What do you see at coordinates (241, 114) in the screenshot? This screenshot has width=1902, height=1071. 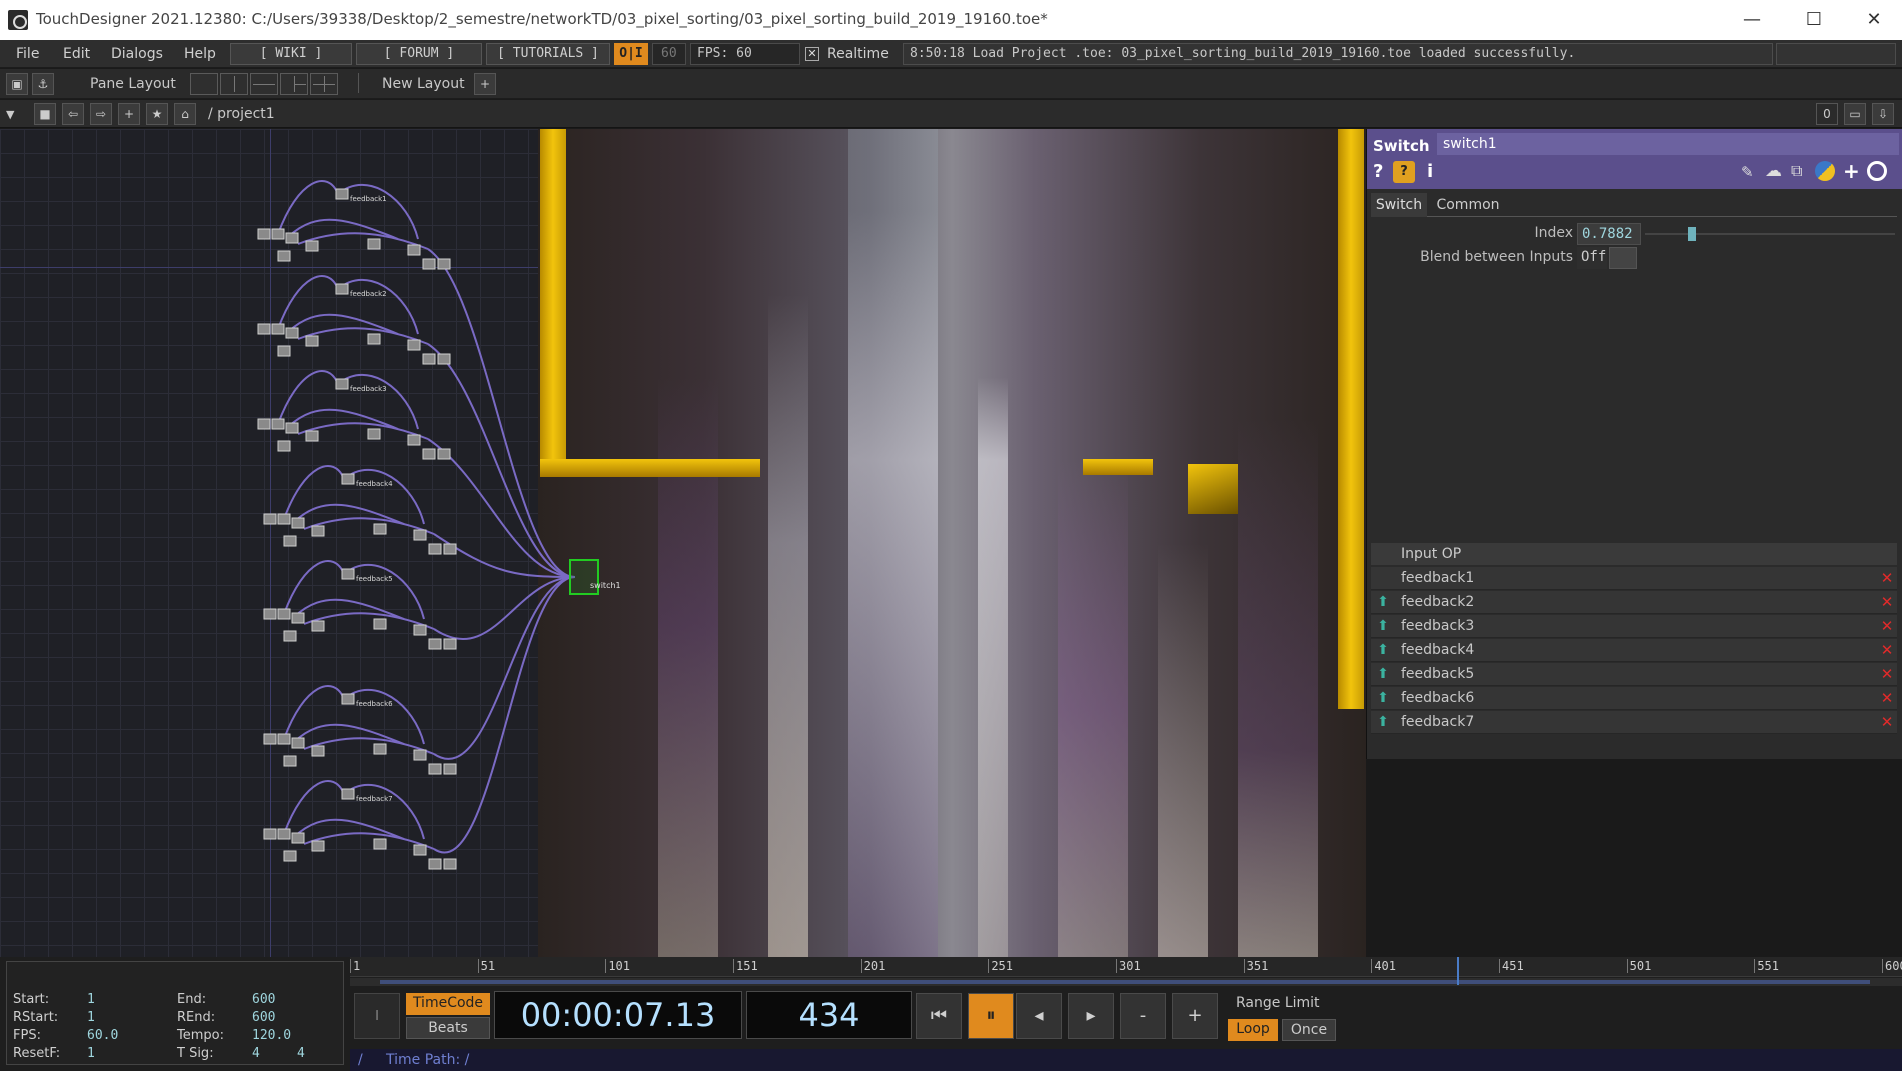 I see `network-path: / project1` at bounding box center [241, 114].